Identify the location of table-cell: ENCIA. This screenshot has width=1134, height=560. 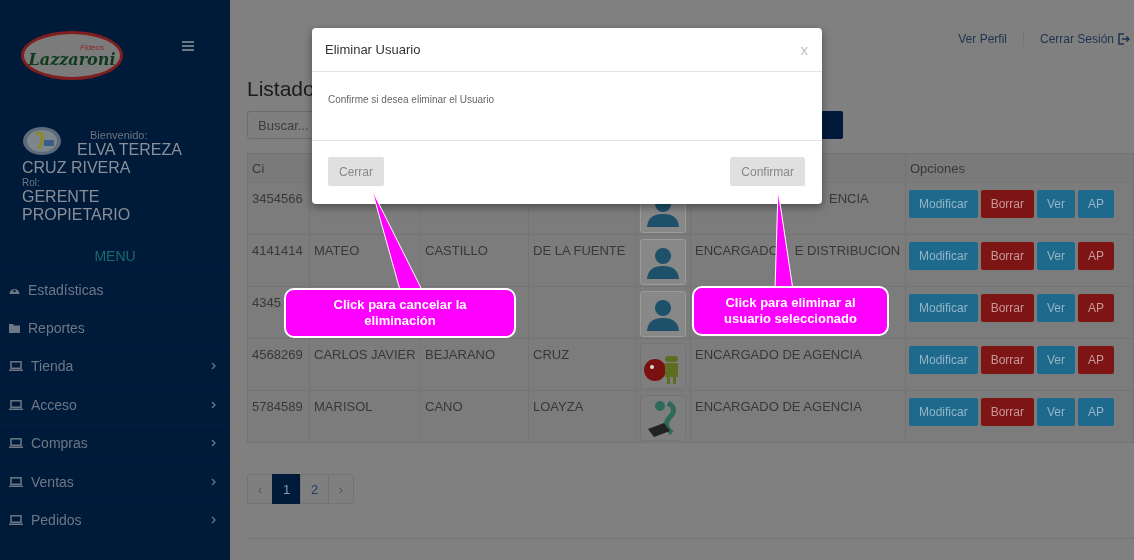
(849, 198).